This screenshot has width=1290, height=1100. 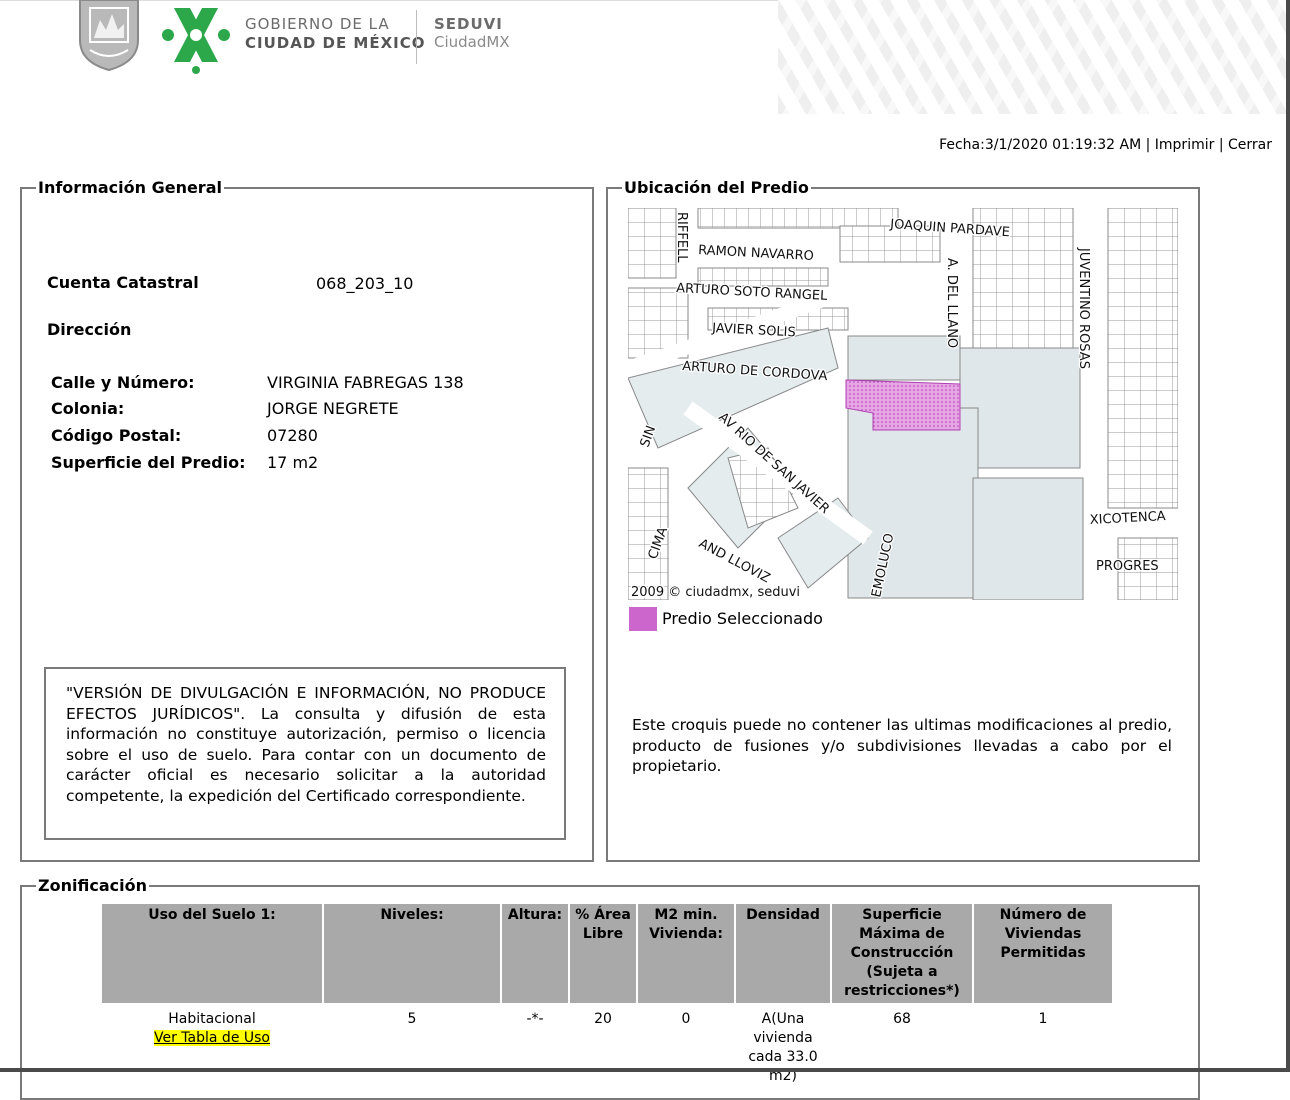 What do you see at coordinates (293, 462) in the screenshot?
I see `superficie-value: 17 m2` at bounding box center [293, 462].